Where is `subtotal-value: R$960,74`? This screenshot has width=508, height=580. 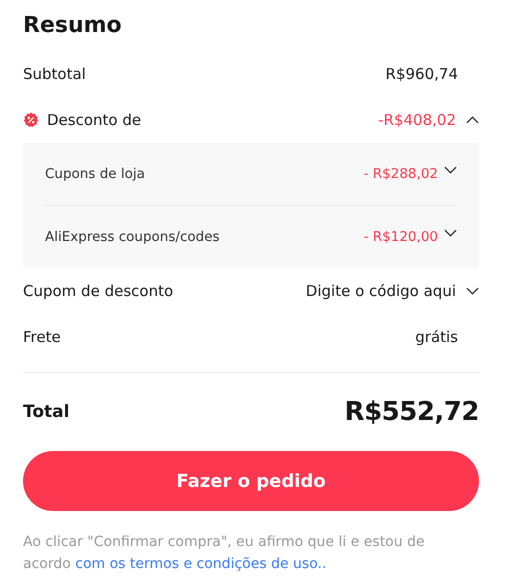 subtotal-value: R$960,74 is located at coordinates (422, 74).